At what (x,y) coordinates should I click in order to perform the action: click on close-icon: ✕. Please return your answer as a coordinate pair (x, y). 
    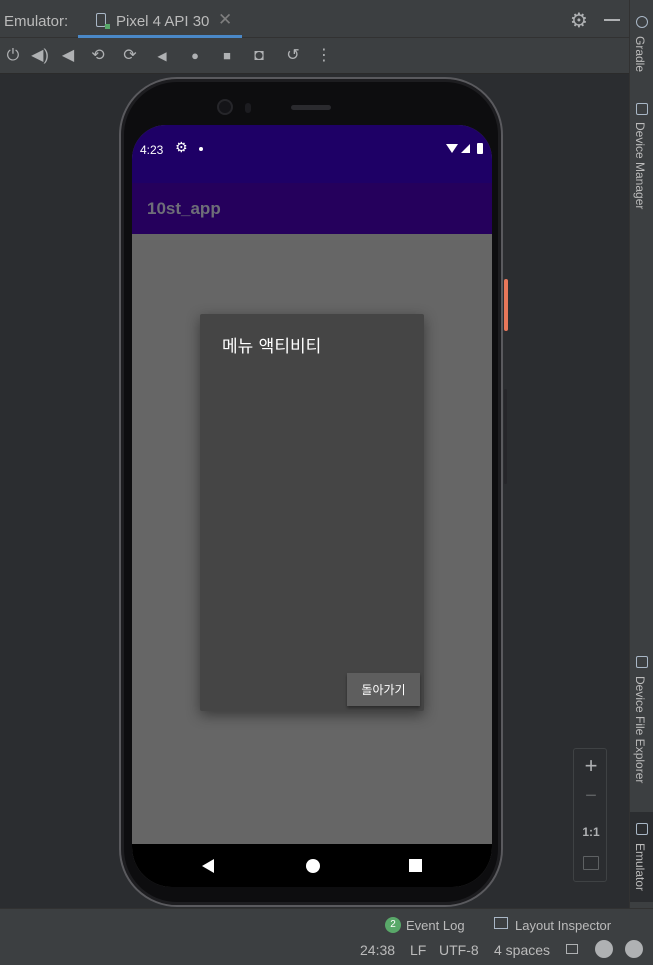
    Looking at the image, I should click on (225, 20).